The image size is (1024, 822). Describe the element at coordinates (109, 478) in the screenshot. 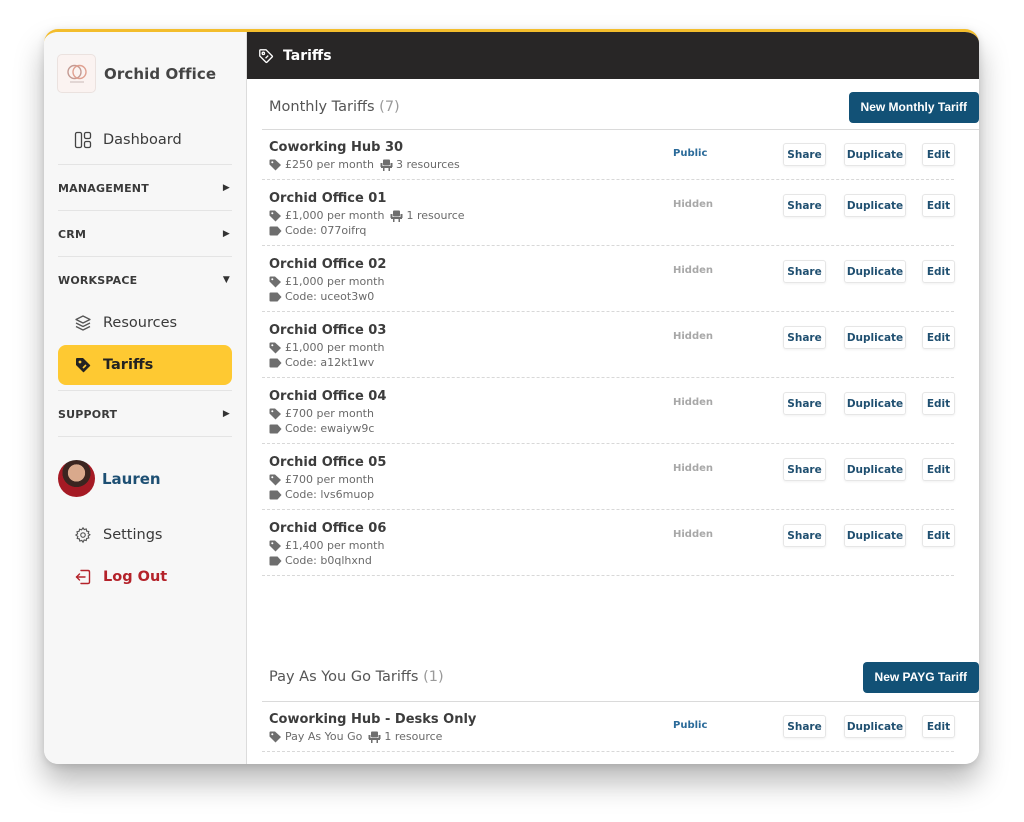

I see `user-profile: Lauren` at that location.